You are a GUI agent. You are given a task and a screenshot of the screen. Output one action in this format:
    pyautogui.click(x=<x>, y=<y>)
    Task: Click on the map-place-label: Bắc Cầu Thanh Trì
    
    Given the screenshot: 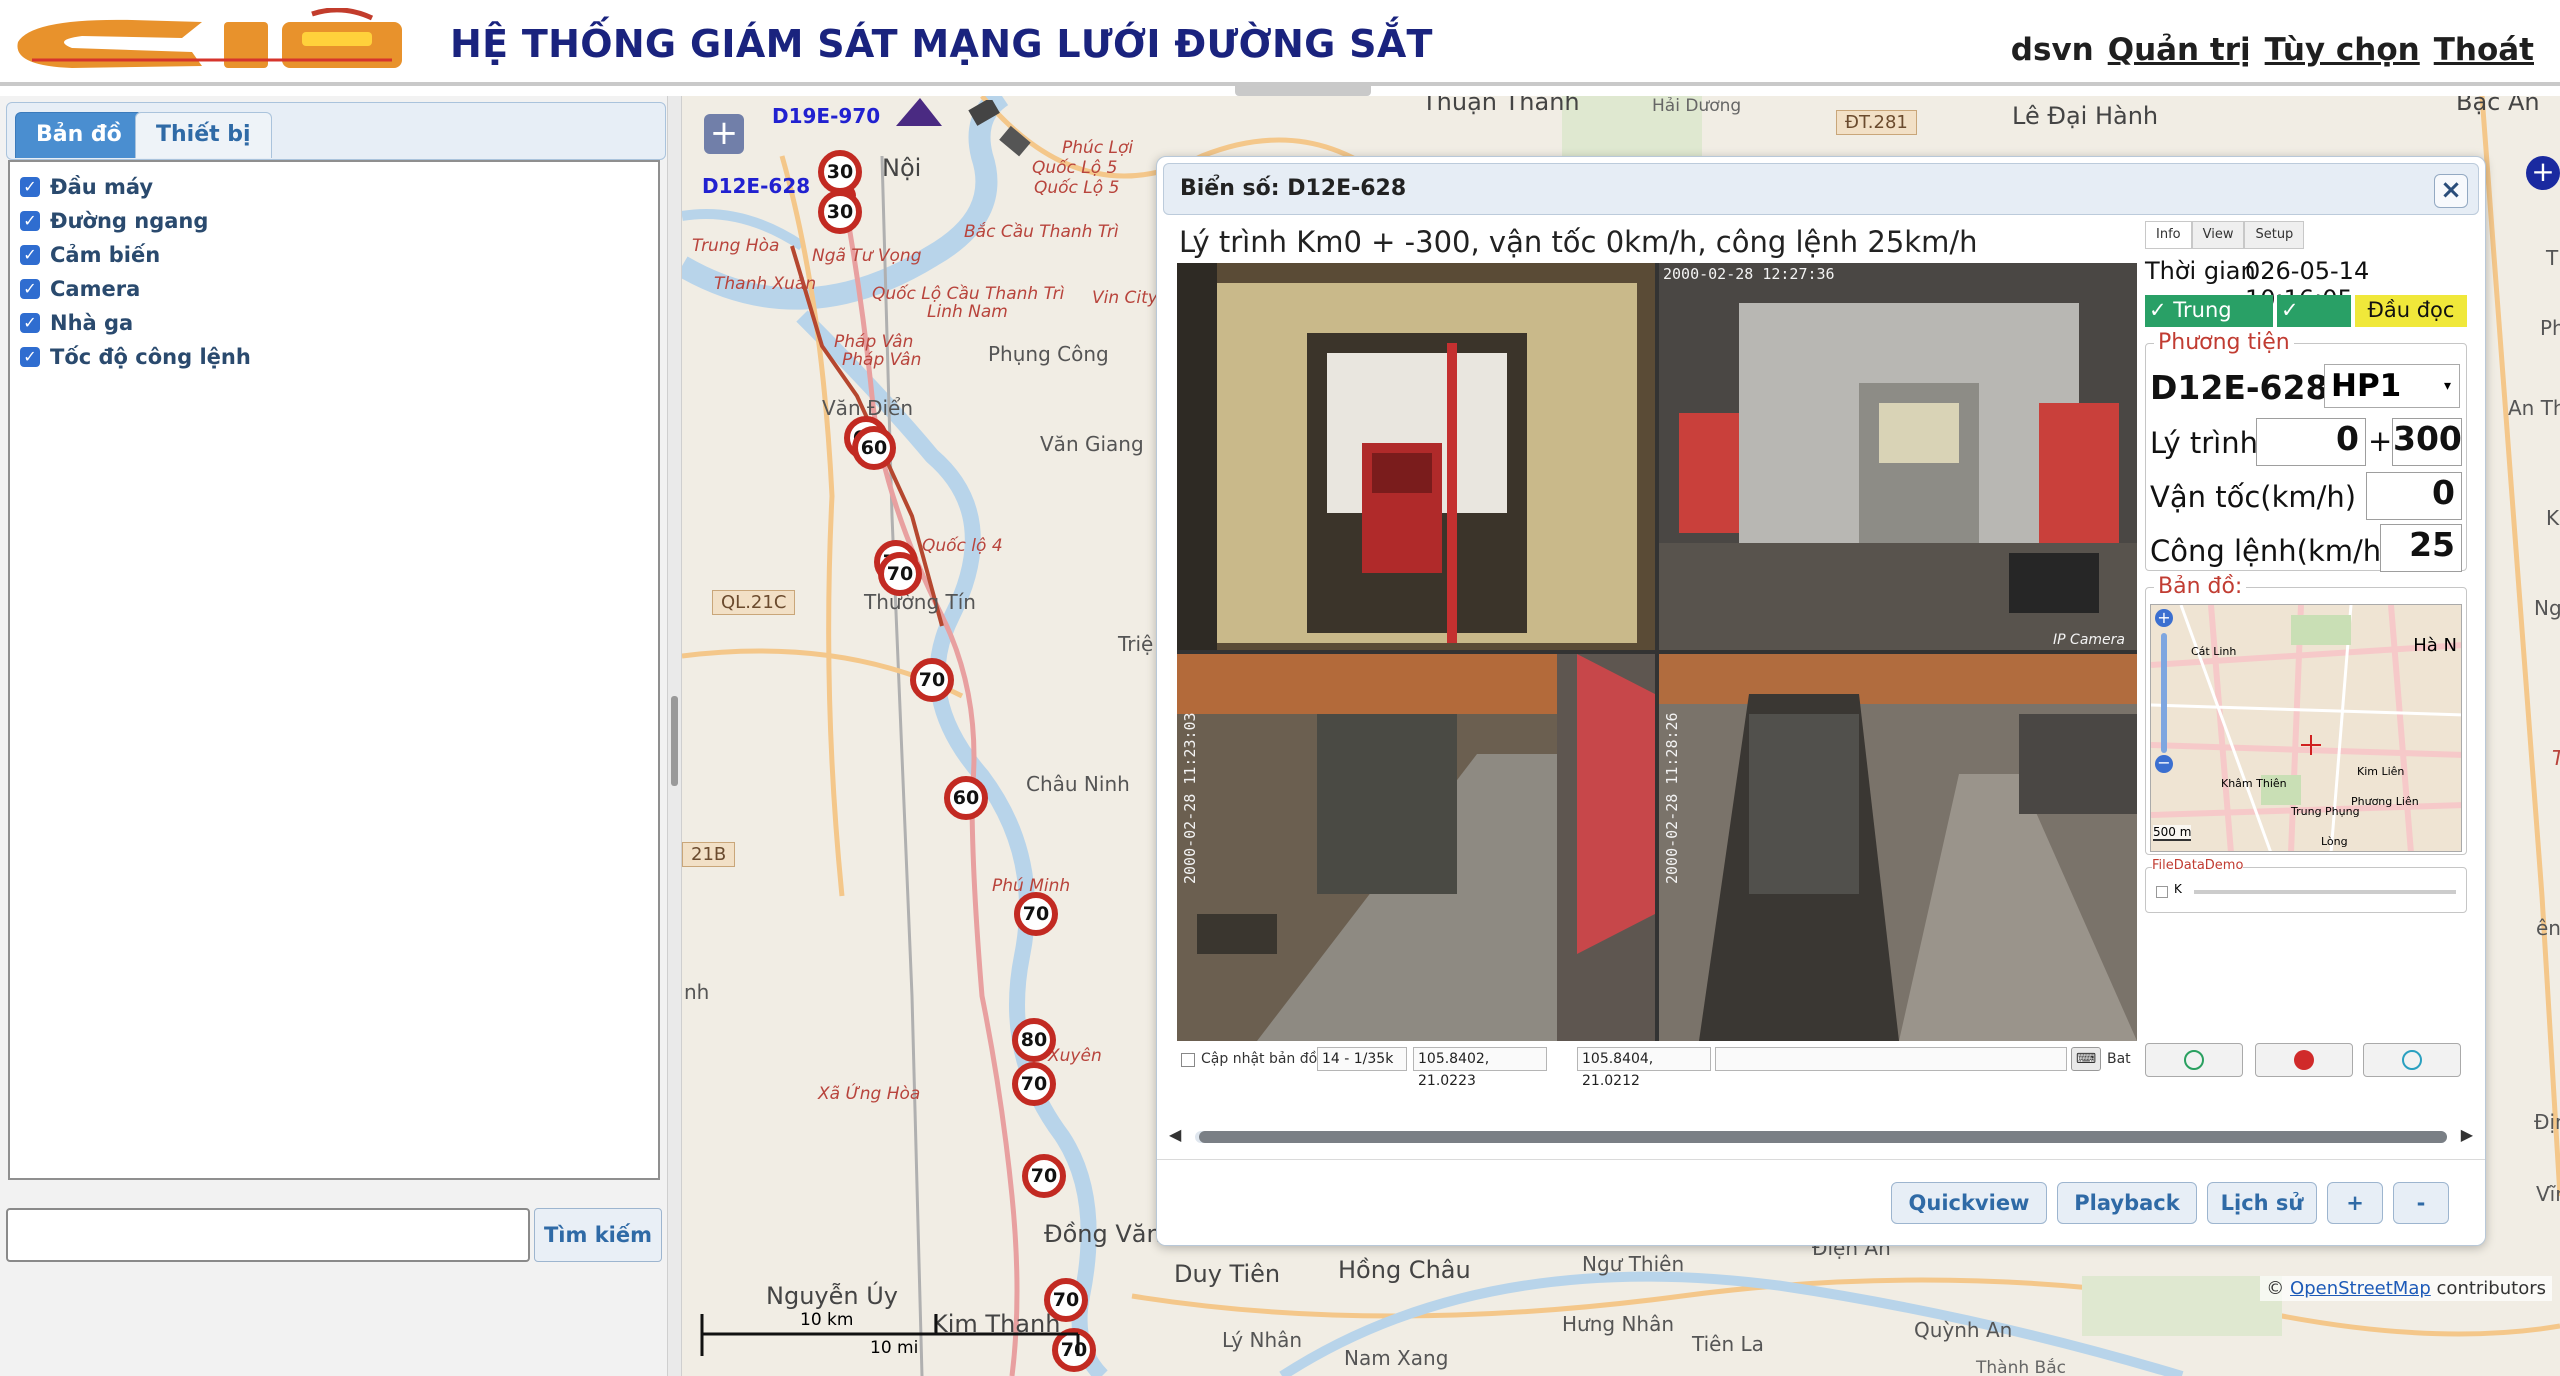 What is the action you would take?
    pyautogui.click(x=1041, y=232)
    